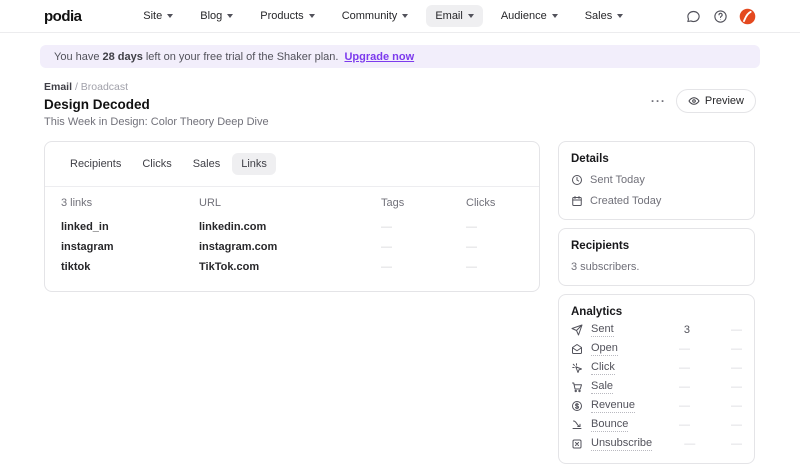 This screenshot has height=470, width=800. Describe the element at coordinates (577, 180) in the screenshot. I see `clock-icon` at that location.